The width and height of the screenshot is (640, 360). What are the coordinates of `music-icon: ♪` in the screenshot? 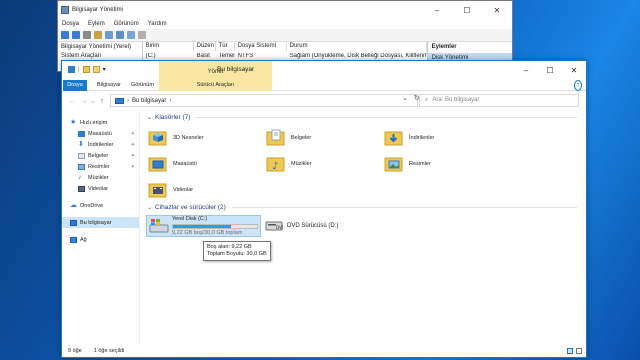 It's located at (80, 177).